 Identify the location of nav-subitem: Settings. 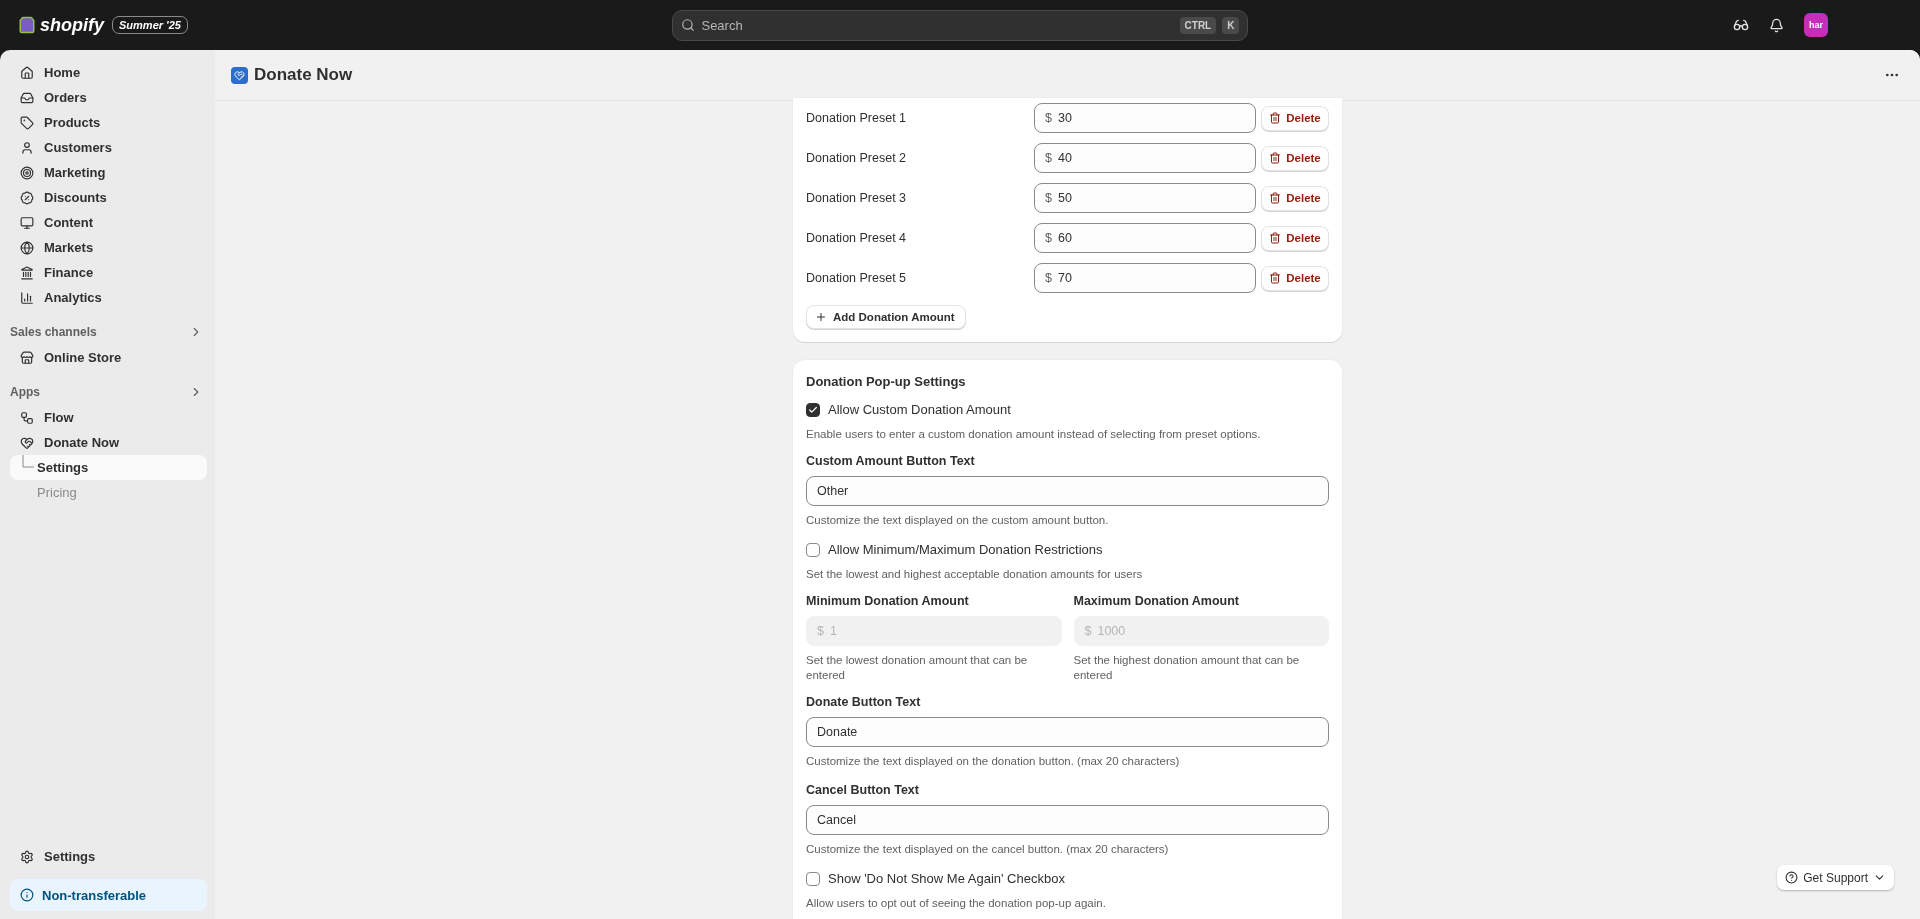
(108, 467).